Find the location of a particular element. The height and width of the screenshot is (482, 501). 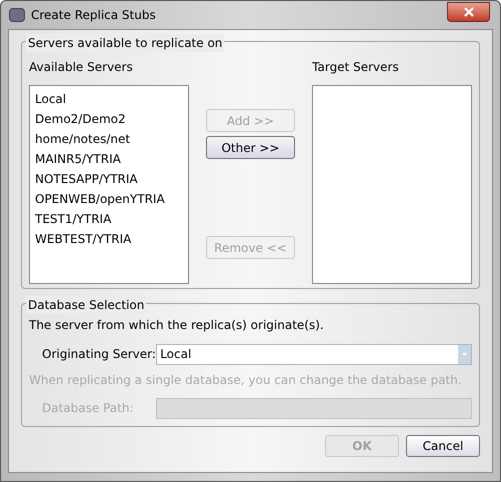

list-item: home/notes/net is located at coordinates (109, 139).